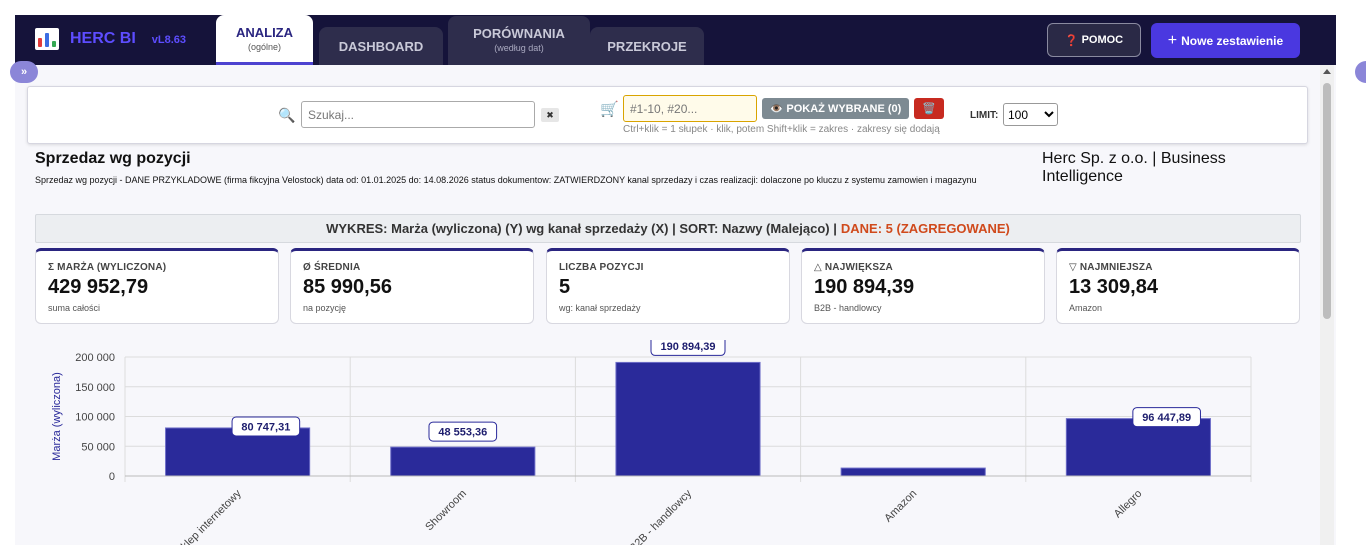 The width and height of the screenshot is (1366, 545). I want to click on search-input, so click(418, 114).